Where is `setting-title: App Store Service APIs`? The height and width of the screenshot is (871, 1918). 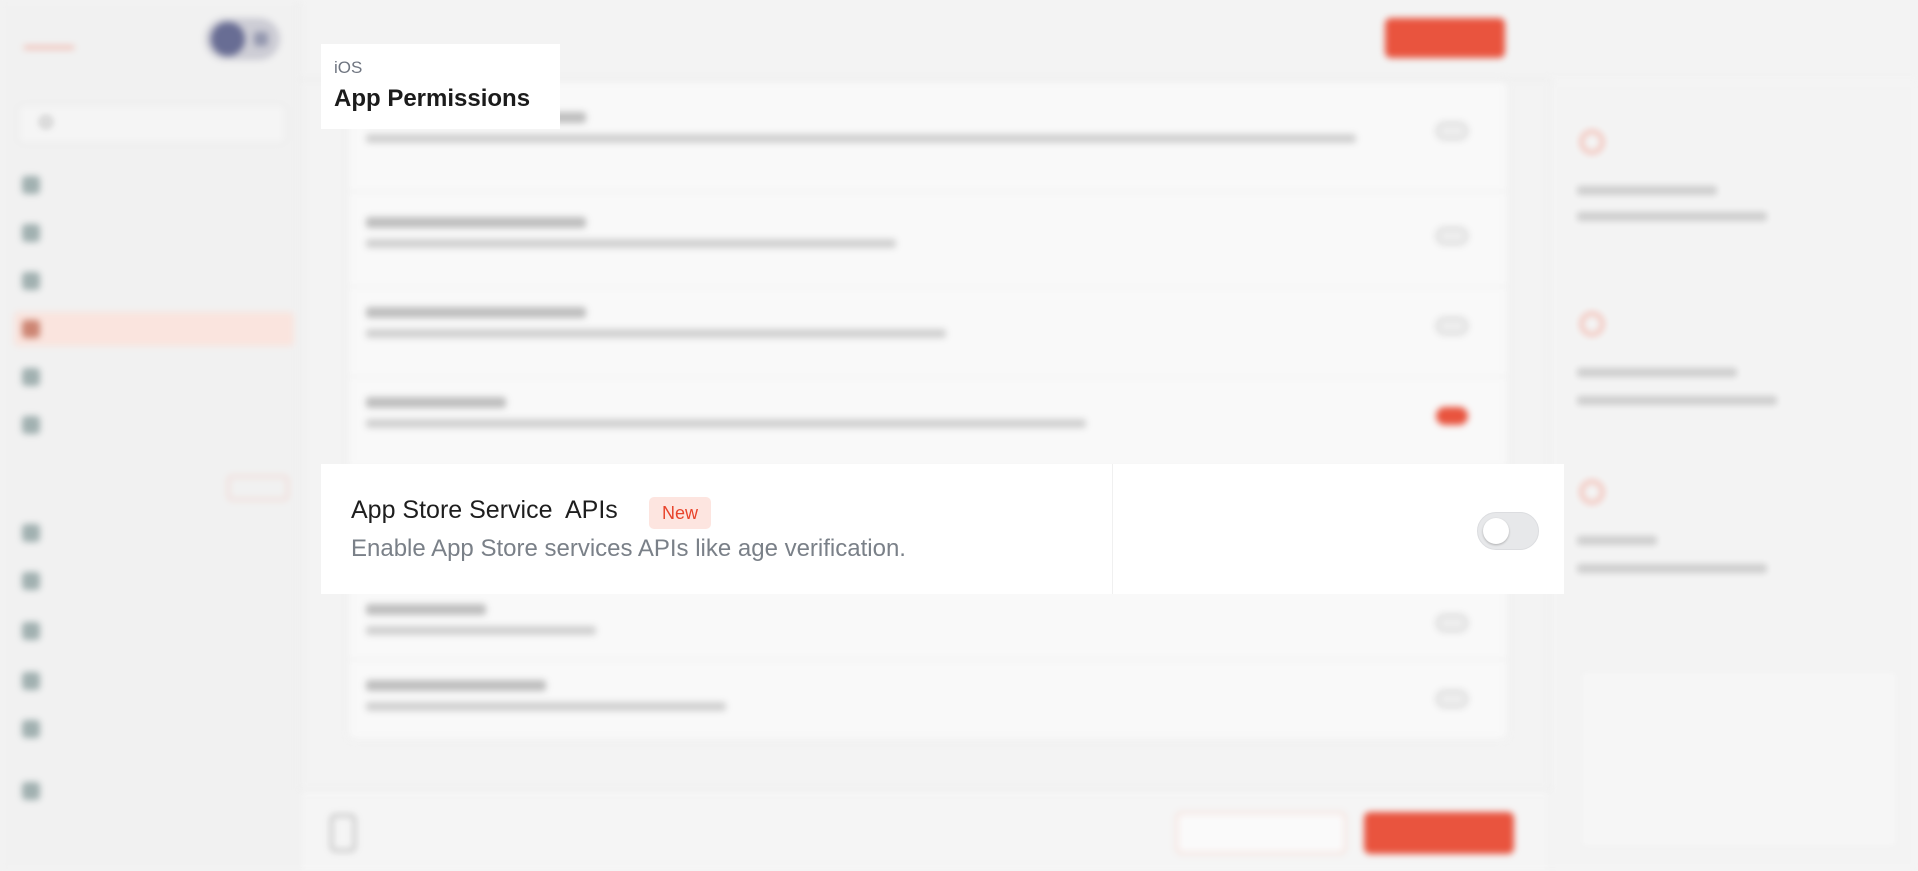
setting-title: App Store Service APIs is located at coordinates (484, 510).